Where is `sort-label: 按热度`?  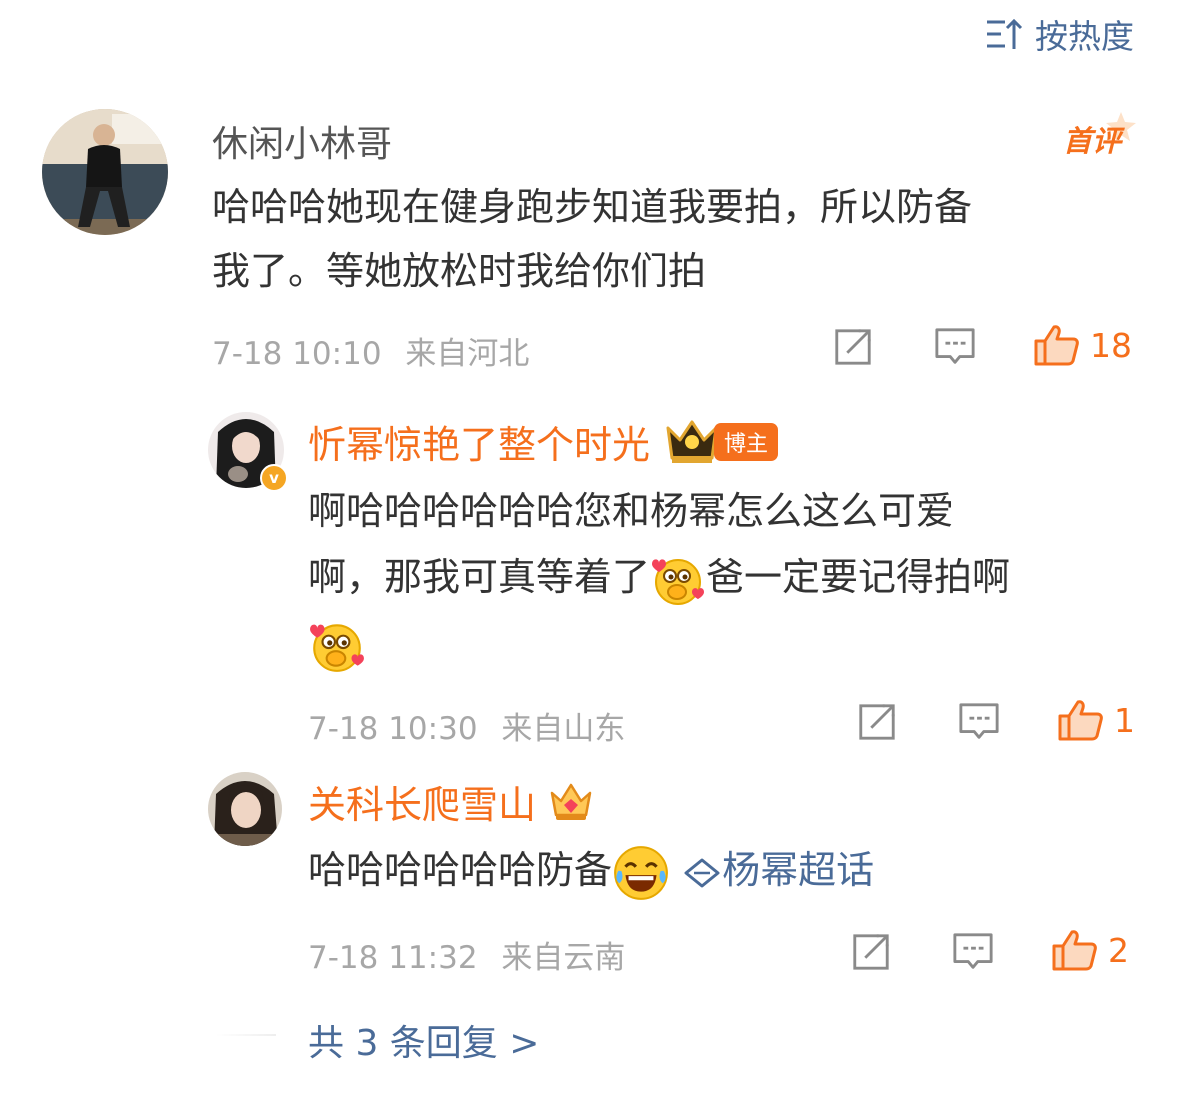 sort-label: 按热度 is located at coordinates (1084, 36).